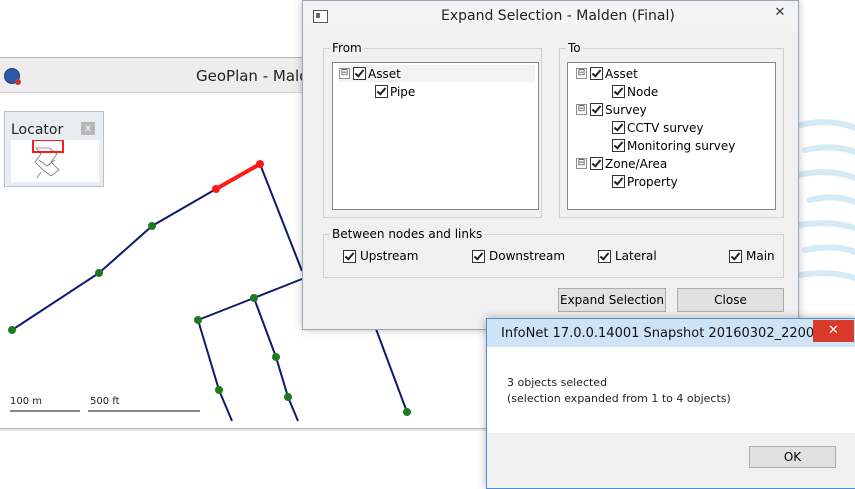 The image size is (855, 489). I want to click on downstream-checkbox: Downstream, so click(518, 256).